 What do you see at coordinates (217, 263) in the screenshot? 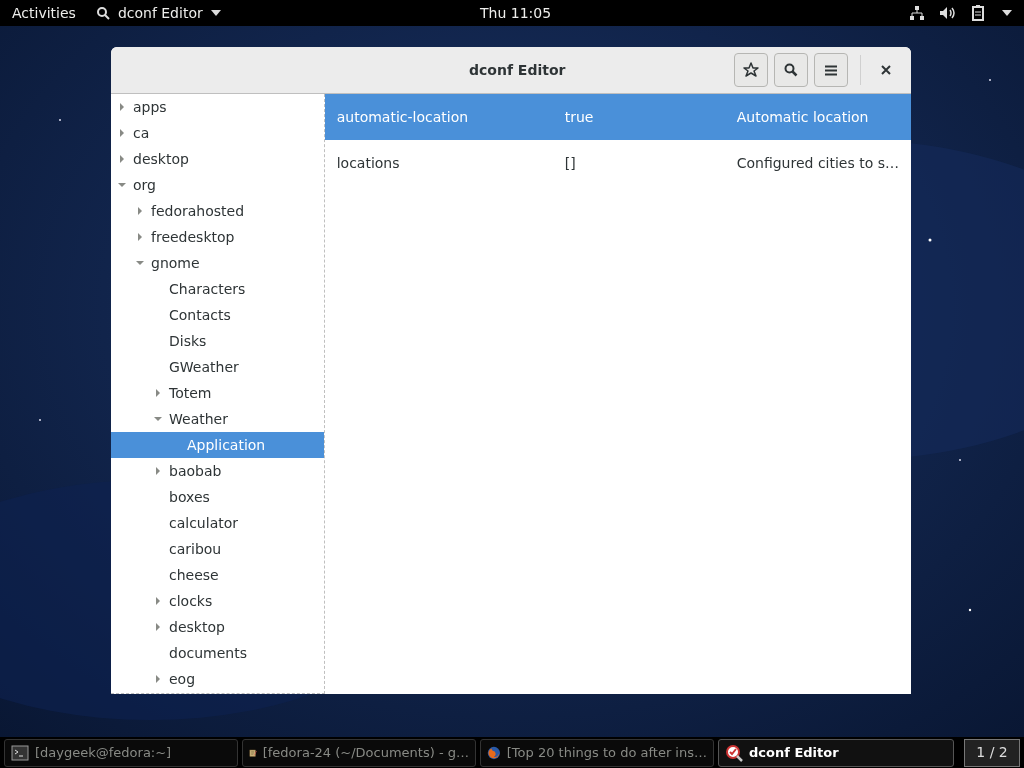
I see `tree-item: gnome` at bounding box center [217, 263].